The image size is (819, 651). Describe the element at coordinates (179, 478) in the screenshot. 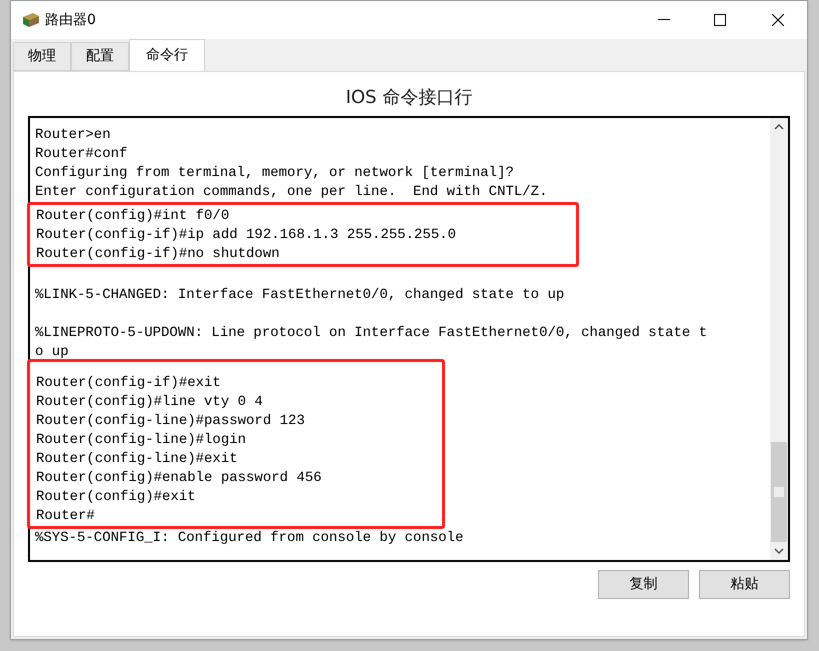

I see `terminal-line: Router(config)#enable password 456` at that location.